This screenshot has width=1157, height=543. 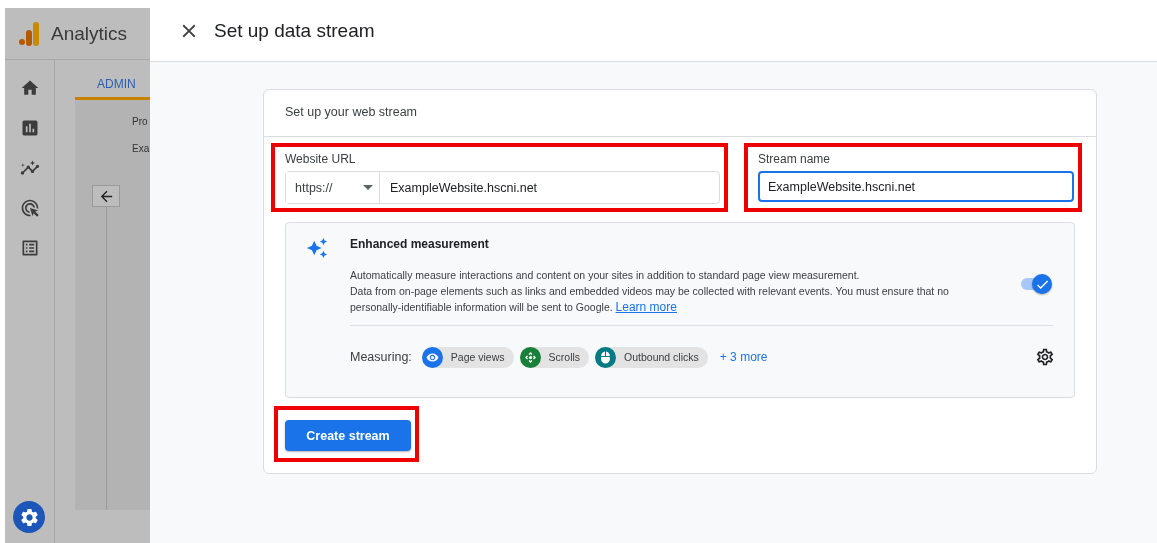 I want to click on dialog-title: Set up data stream, so click(x=294, y=30).